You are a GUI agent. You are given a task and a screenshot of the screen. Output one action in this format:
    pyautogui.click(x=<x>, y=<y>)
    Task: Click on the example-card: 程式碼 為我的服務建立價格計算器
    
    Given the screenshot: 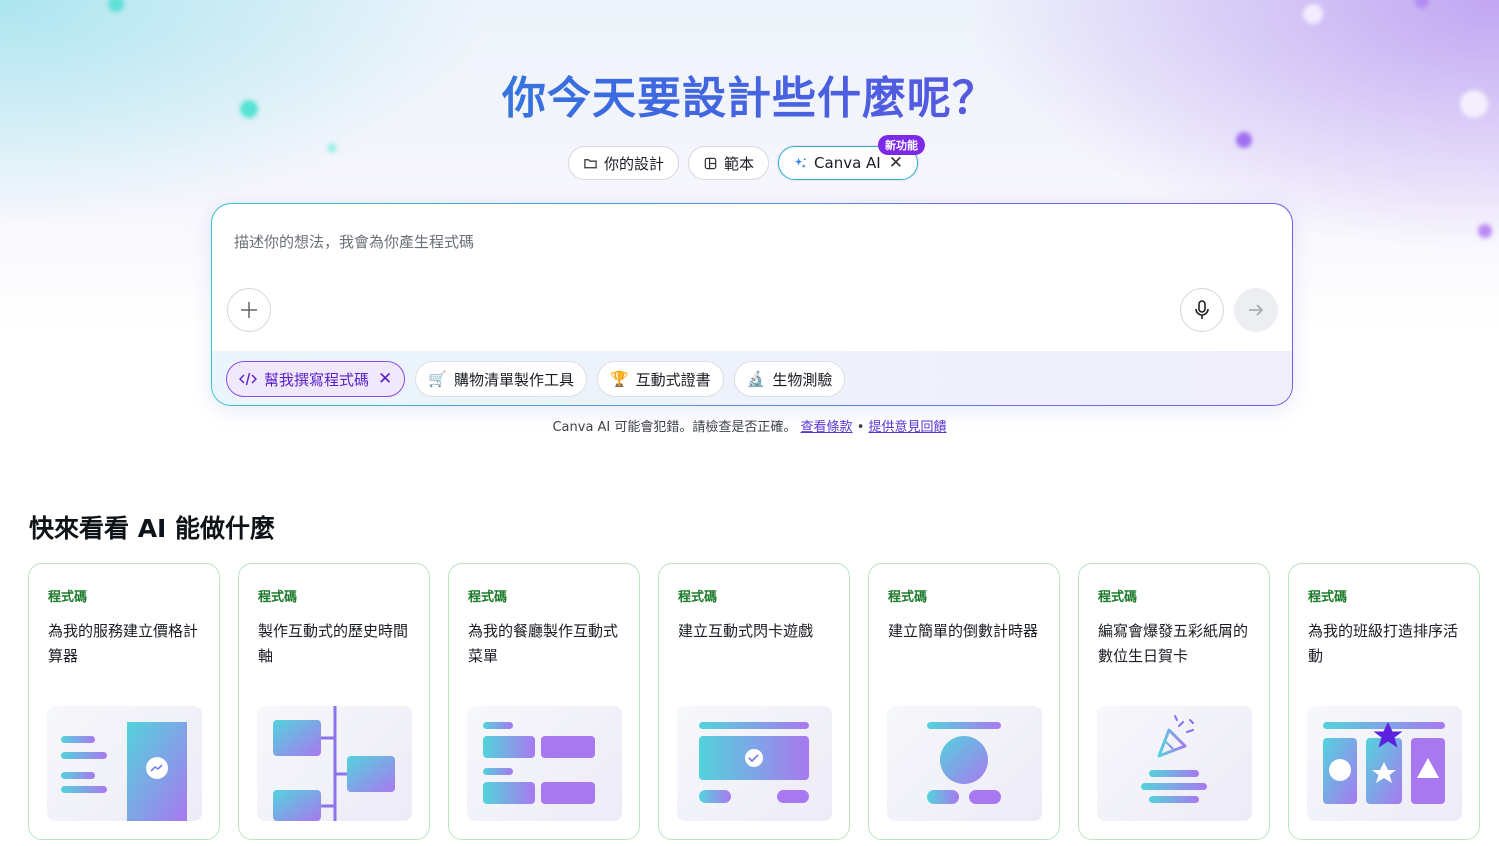 What is the action you would take?
    pyautogui.click(x=124, y=701)
    